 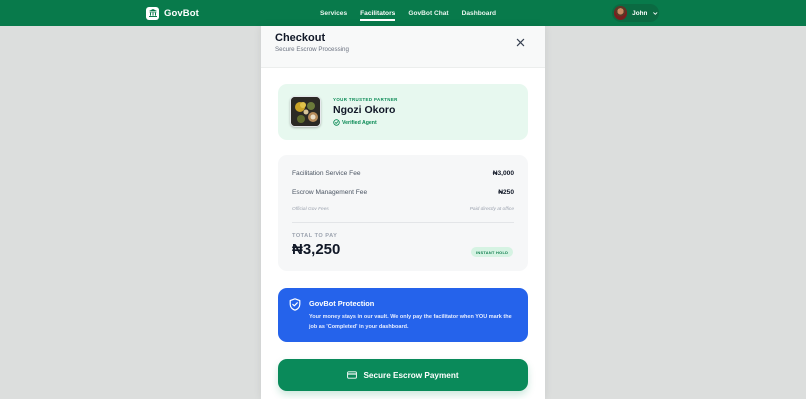 I want to click on user-name: John, so click(x=640, y=13).